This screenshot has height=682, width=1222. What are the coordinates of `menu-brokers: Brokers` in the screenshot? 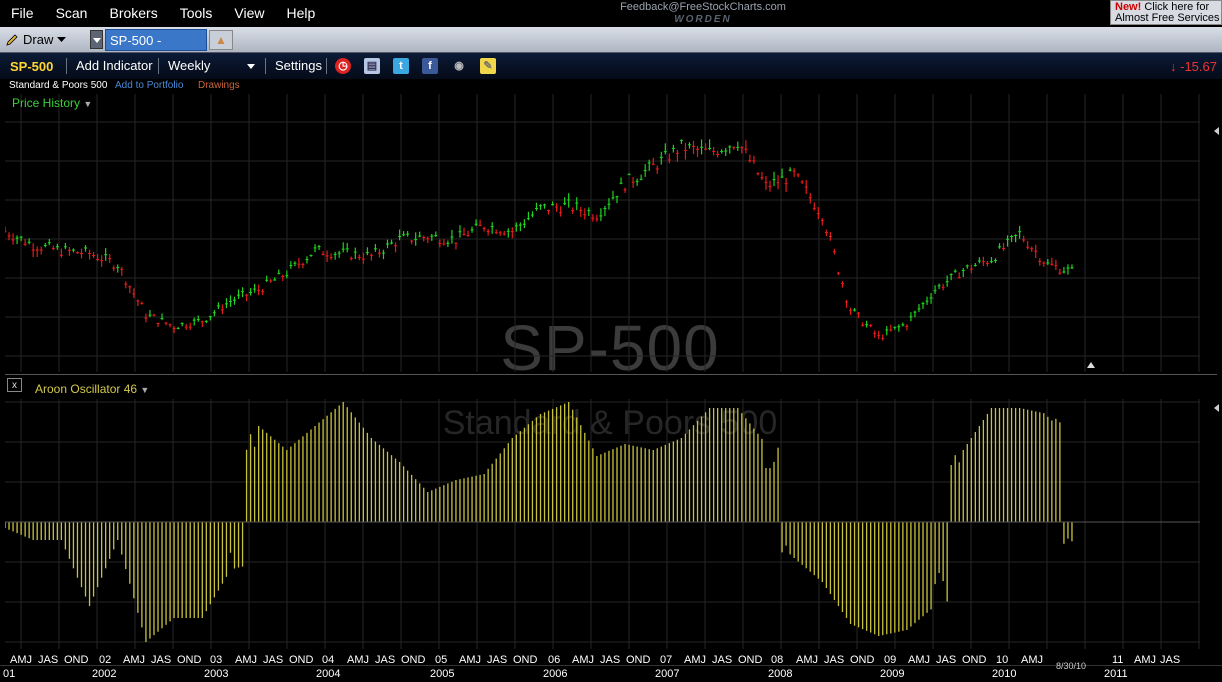 It's located at (133, 13).